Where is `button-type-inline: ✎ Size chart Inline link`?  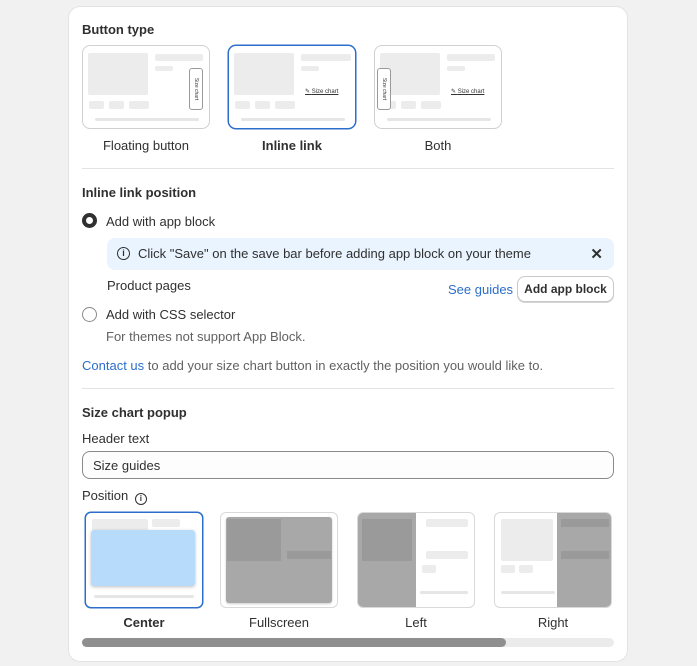 button-type-inline: ✎ Size chart Inline link is located at coordinates (292, 99).